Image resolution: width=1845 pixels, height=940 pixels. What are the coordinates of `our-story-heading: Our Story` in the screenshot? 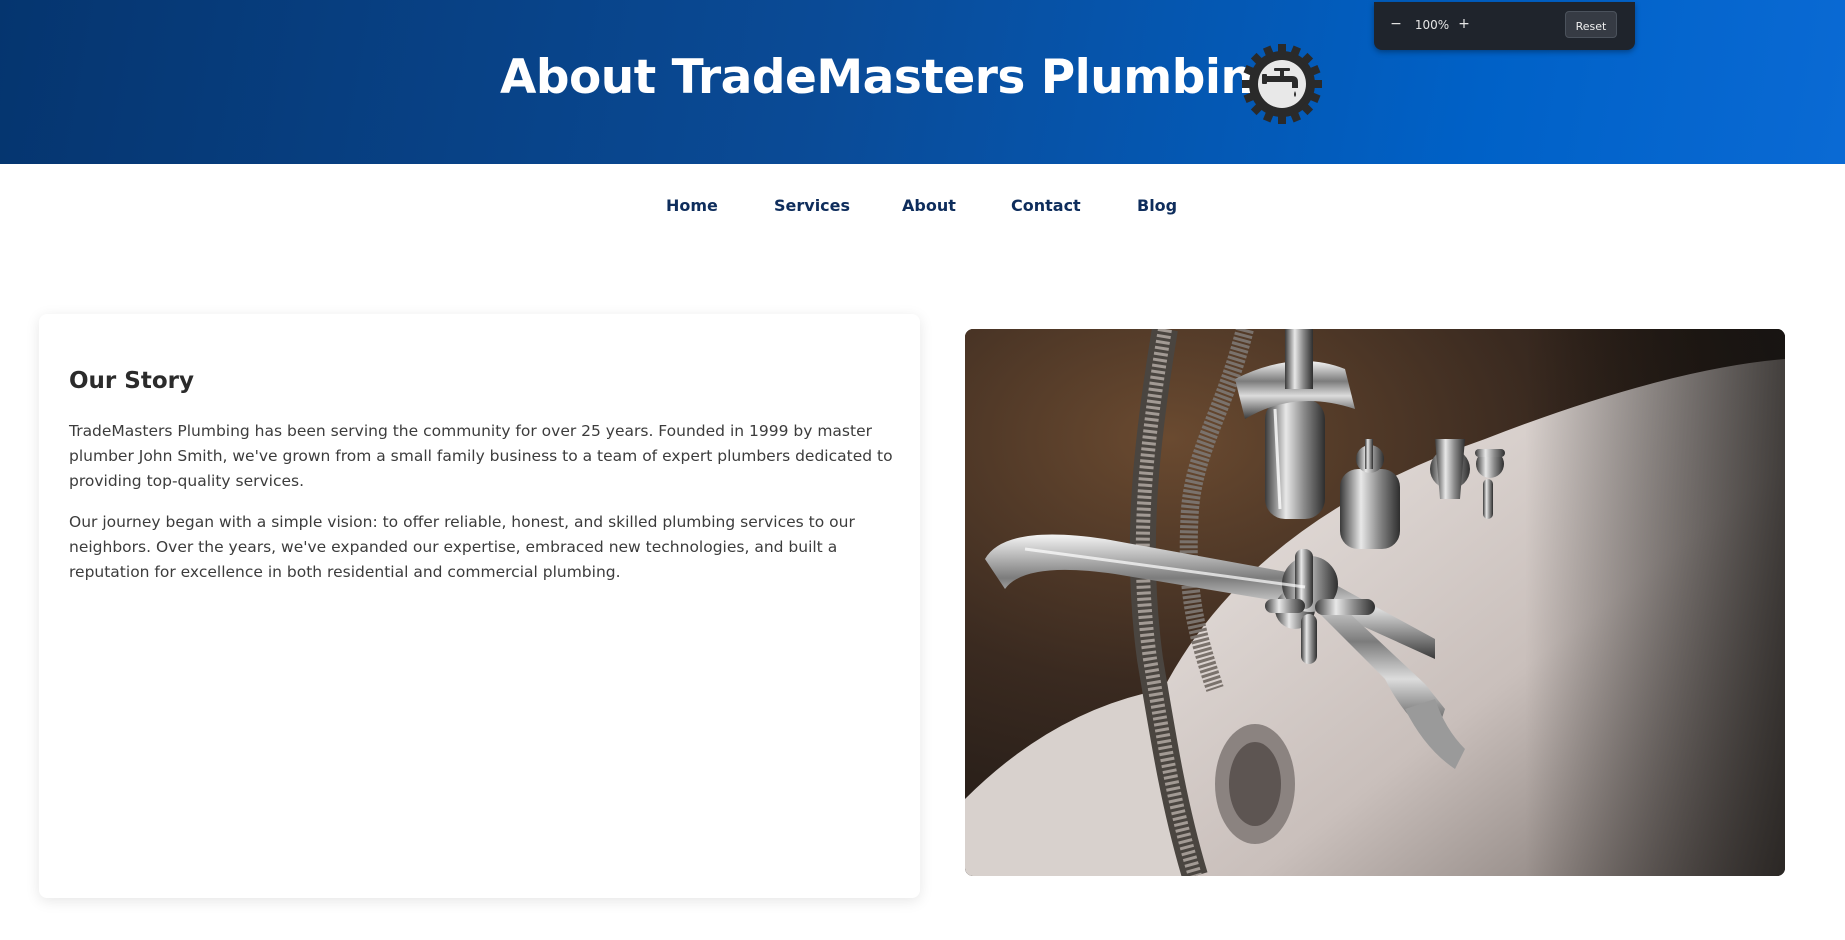 It's located at (131, 381).